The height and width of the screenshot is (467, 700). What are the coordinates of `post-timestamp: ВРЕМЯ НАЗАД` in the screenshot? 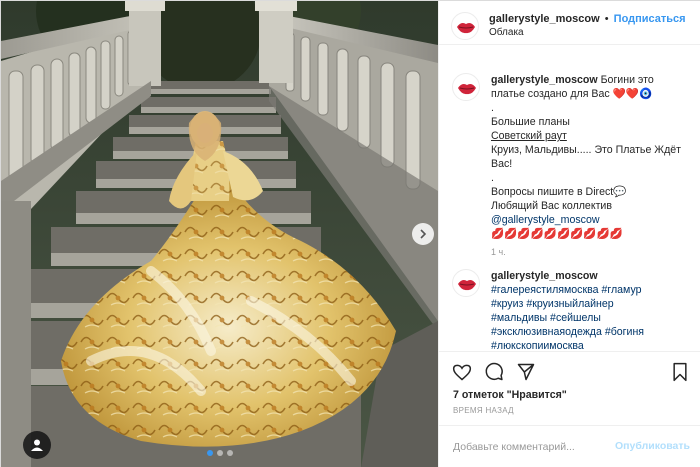 It's located at (483, 410).